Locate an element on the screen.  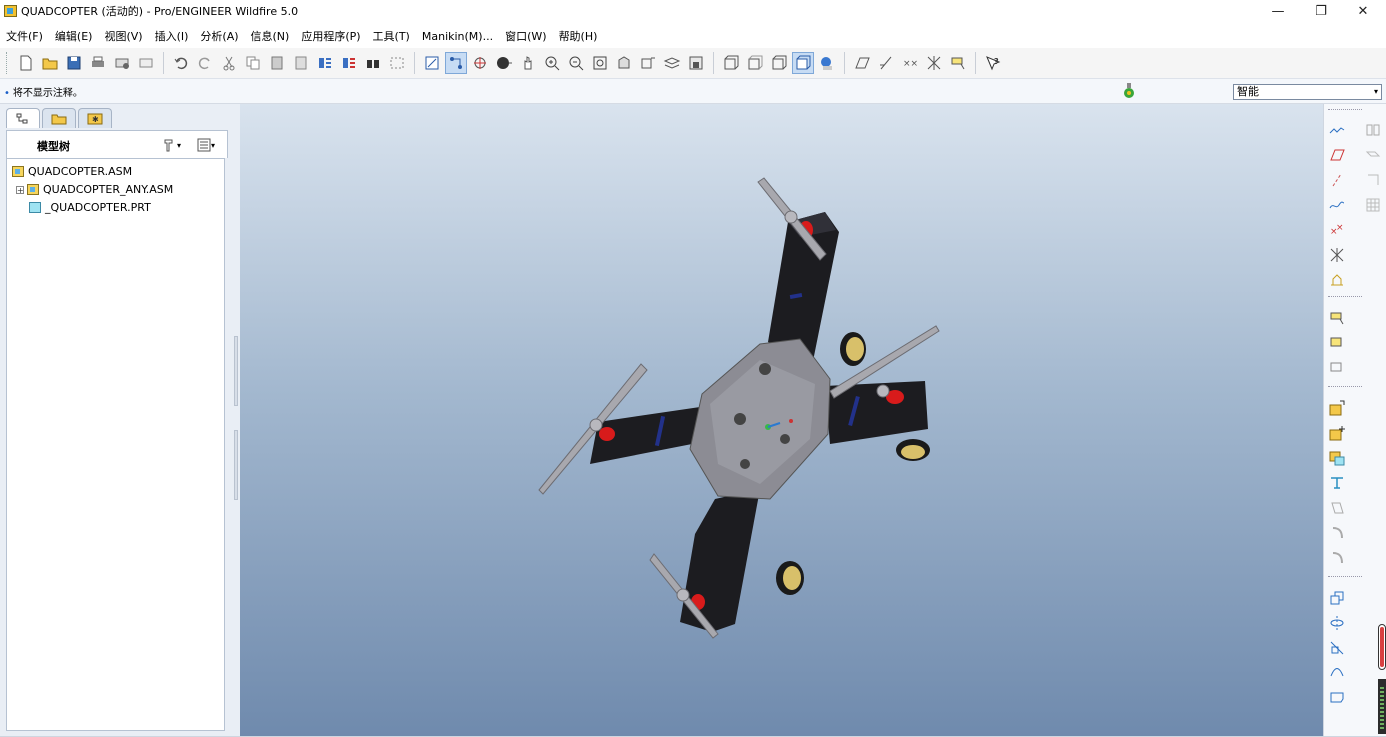
menu-edit: 编辑(E) is located at coordinates (74, 36).